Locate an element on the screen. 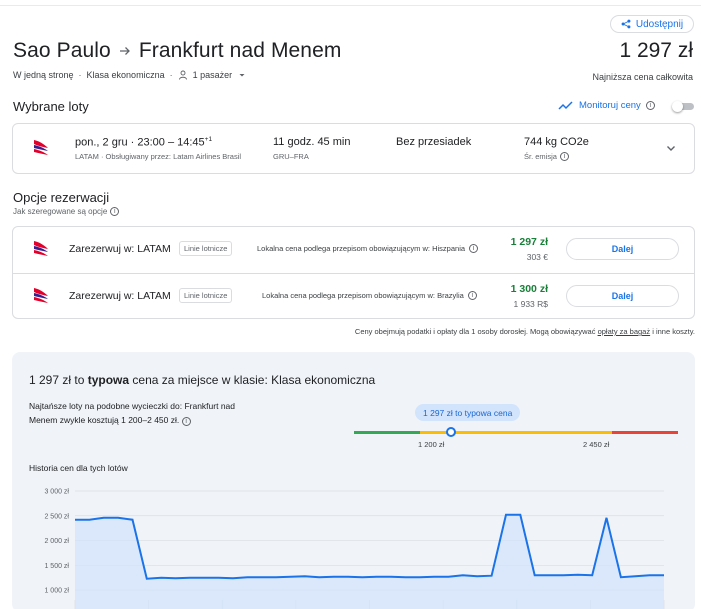 The height and width of the screenshot is (609, 701). typical-price-bubble: 1 297 zł to typowa cena is located at coordinates (468, 412).